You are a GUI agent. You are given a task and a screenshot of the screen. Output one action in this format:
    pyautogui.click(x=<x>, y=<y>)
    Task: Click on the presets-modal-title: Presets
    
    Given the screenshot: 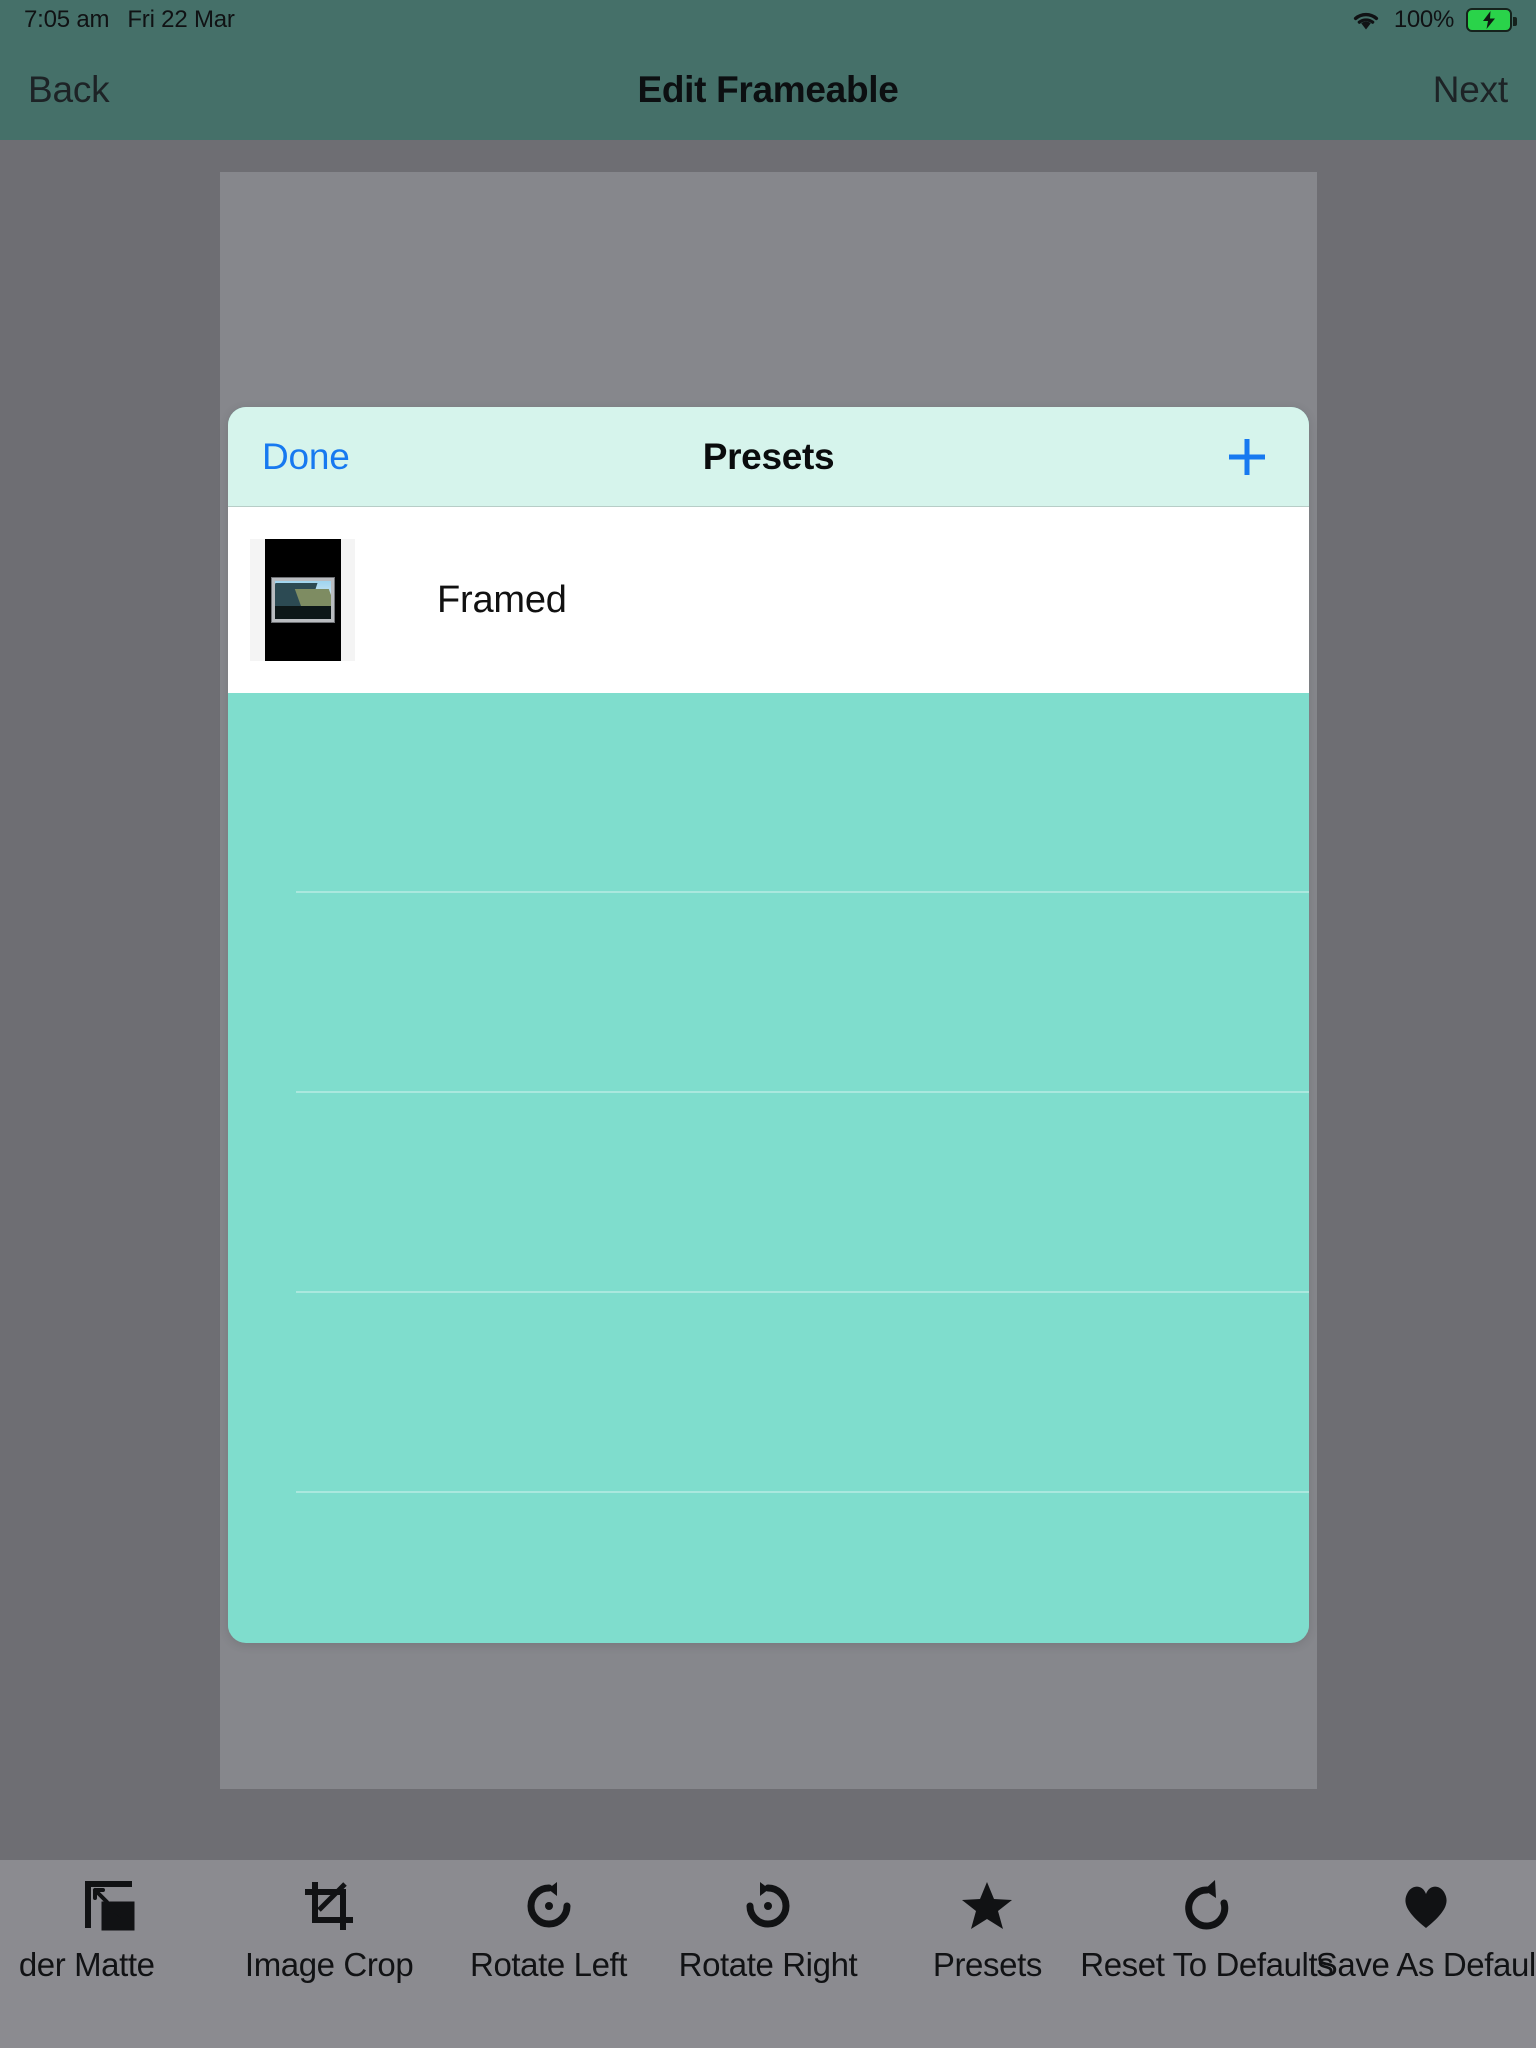 What is the action you would take?
    pyautogui.click(x=768, y=456)
    